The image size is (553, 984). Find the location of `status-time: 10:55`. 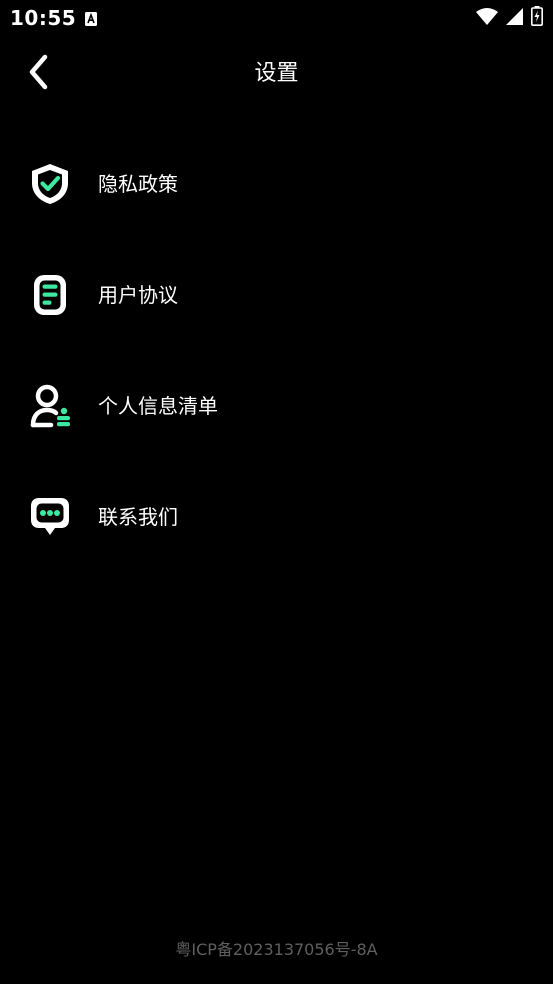

status-time: 10:55 is located at coordinates (43, 18).